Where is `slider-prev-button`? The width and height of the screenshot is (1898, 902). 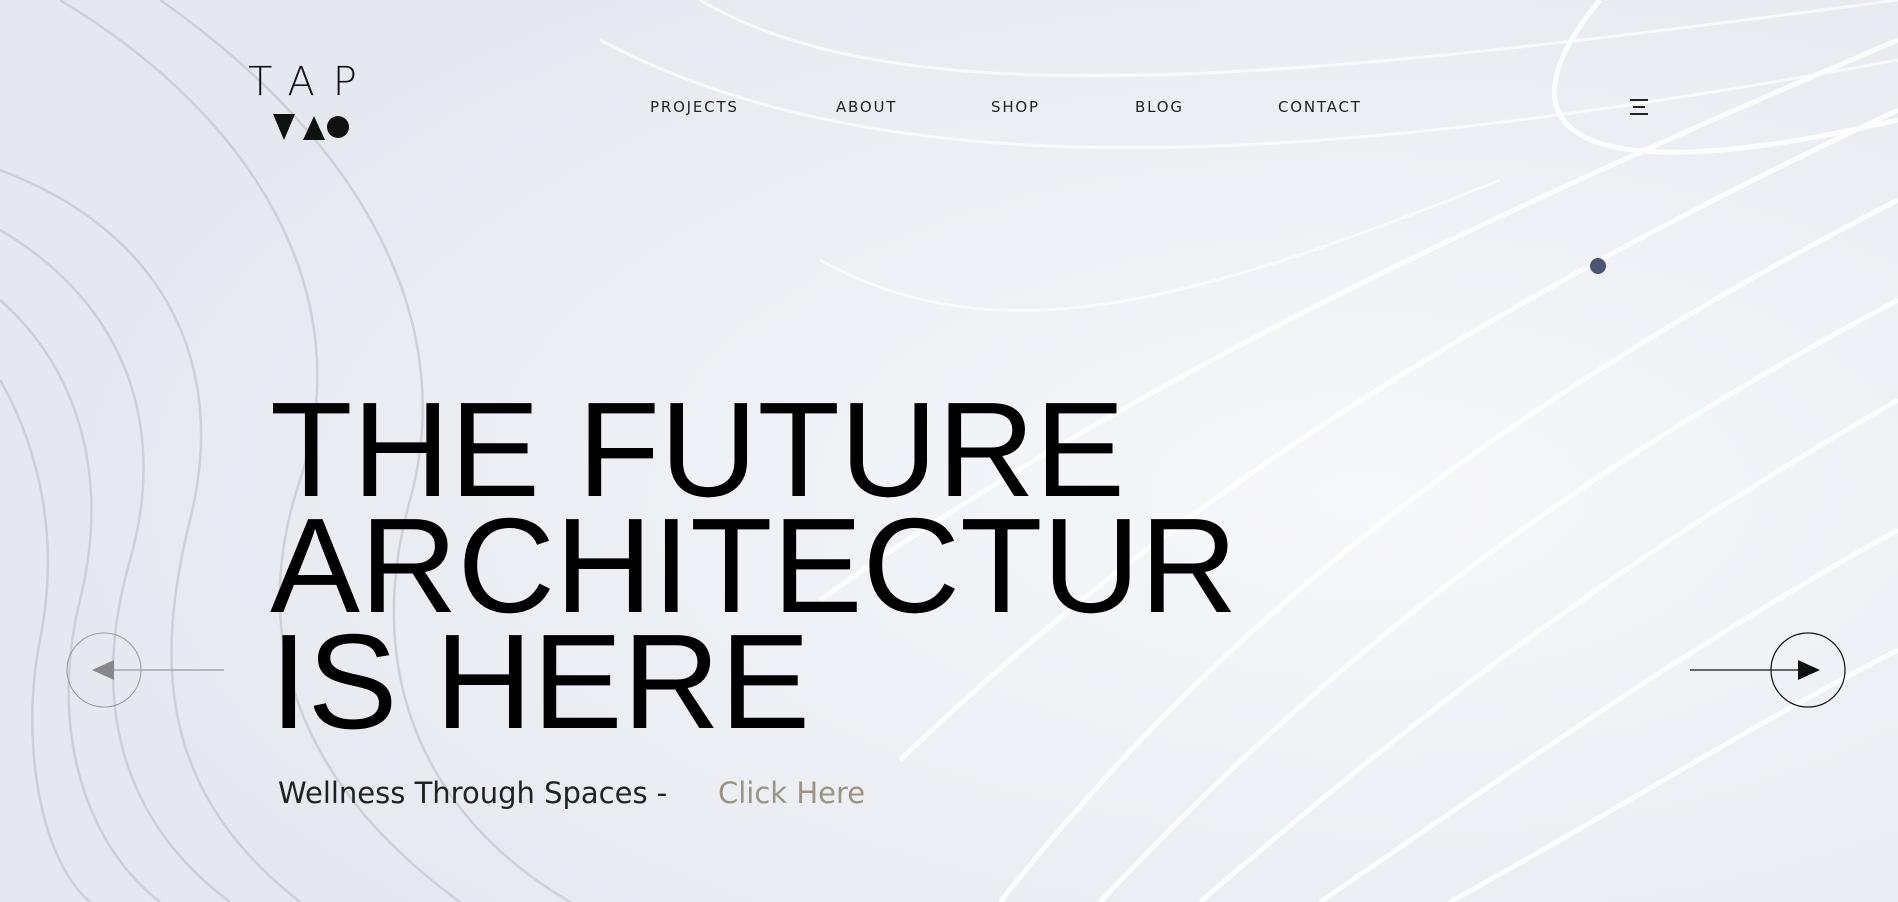 slider-prev-button is located at coordinates (146, 670).